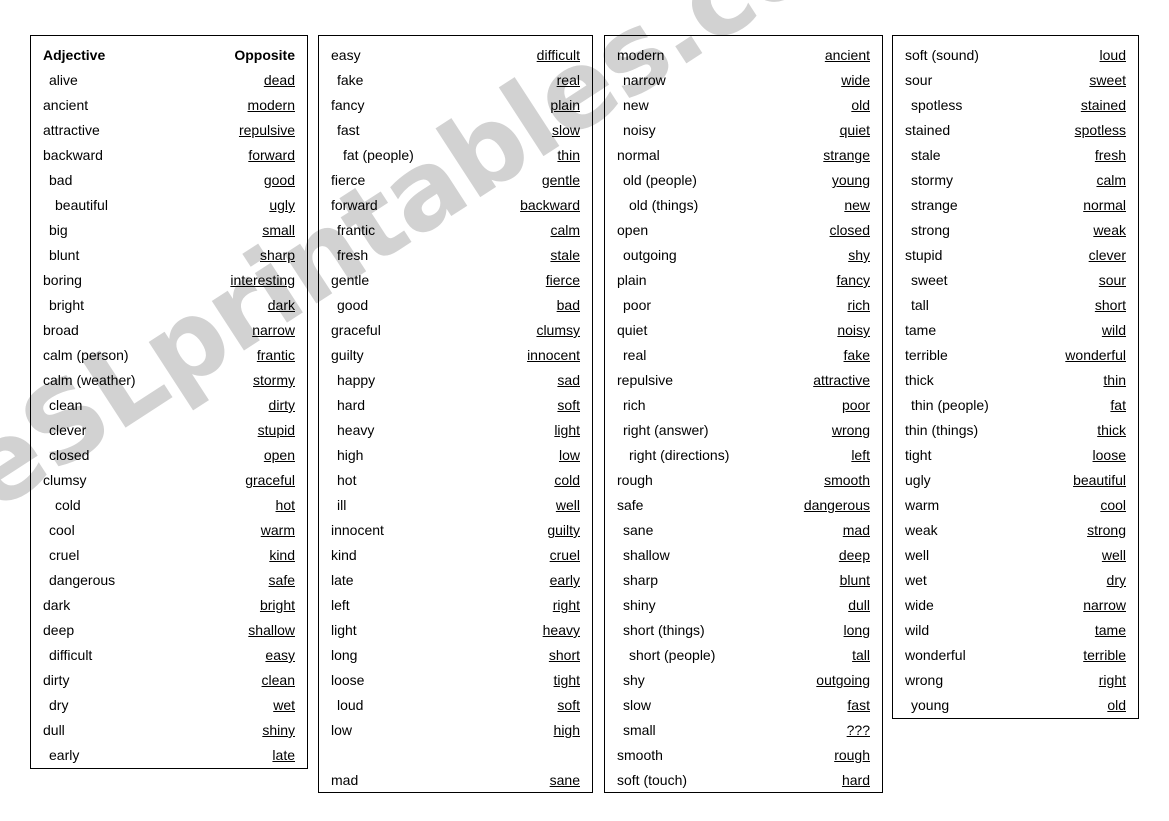 This screenshot has width=1169, height=821. What do you see at coordinates (937, 105) in the screenshot?
I see `adjective-word: spotless` at bounding box center [937, 105].